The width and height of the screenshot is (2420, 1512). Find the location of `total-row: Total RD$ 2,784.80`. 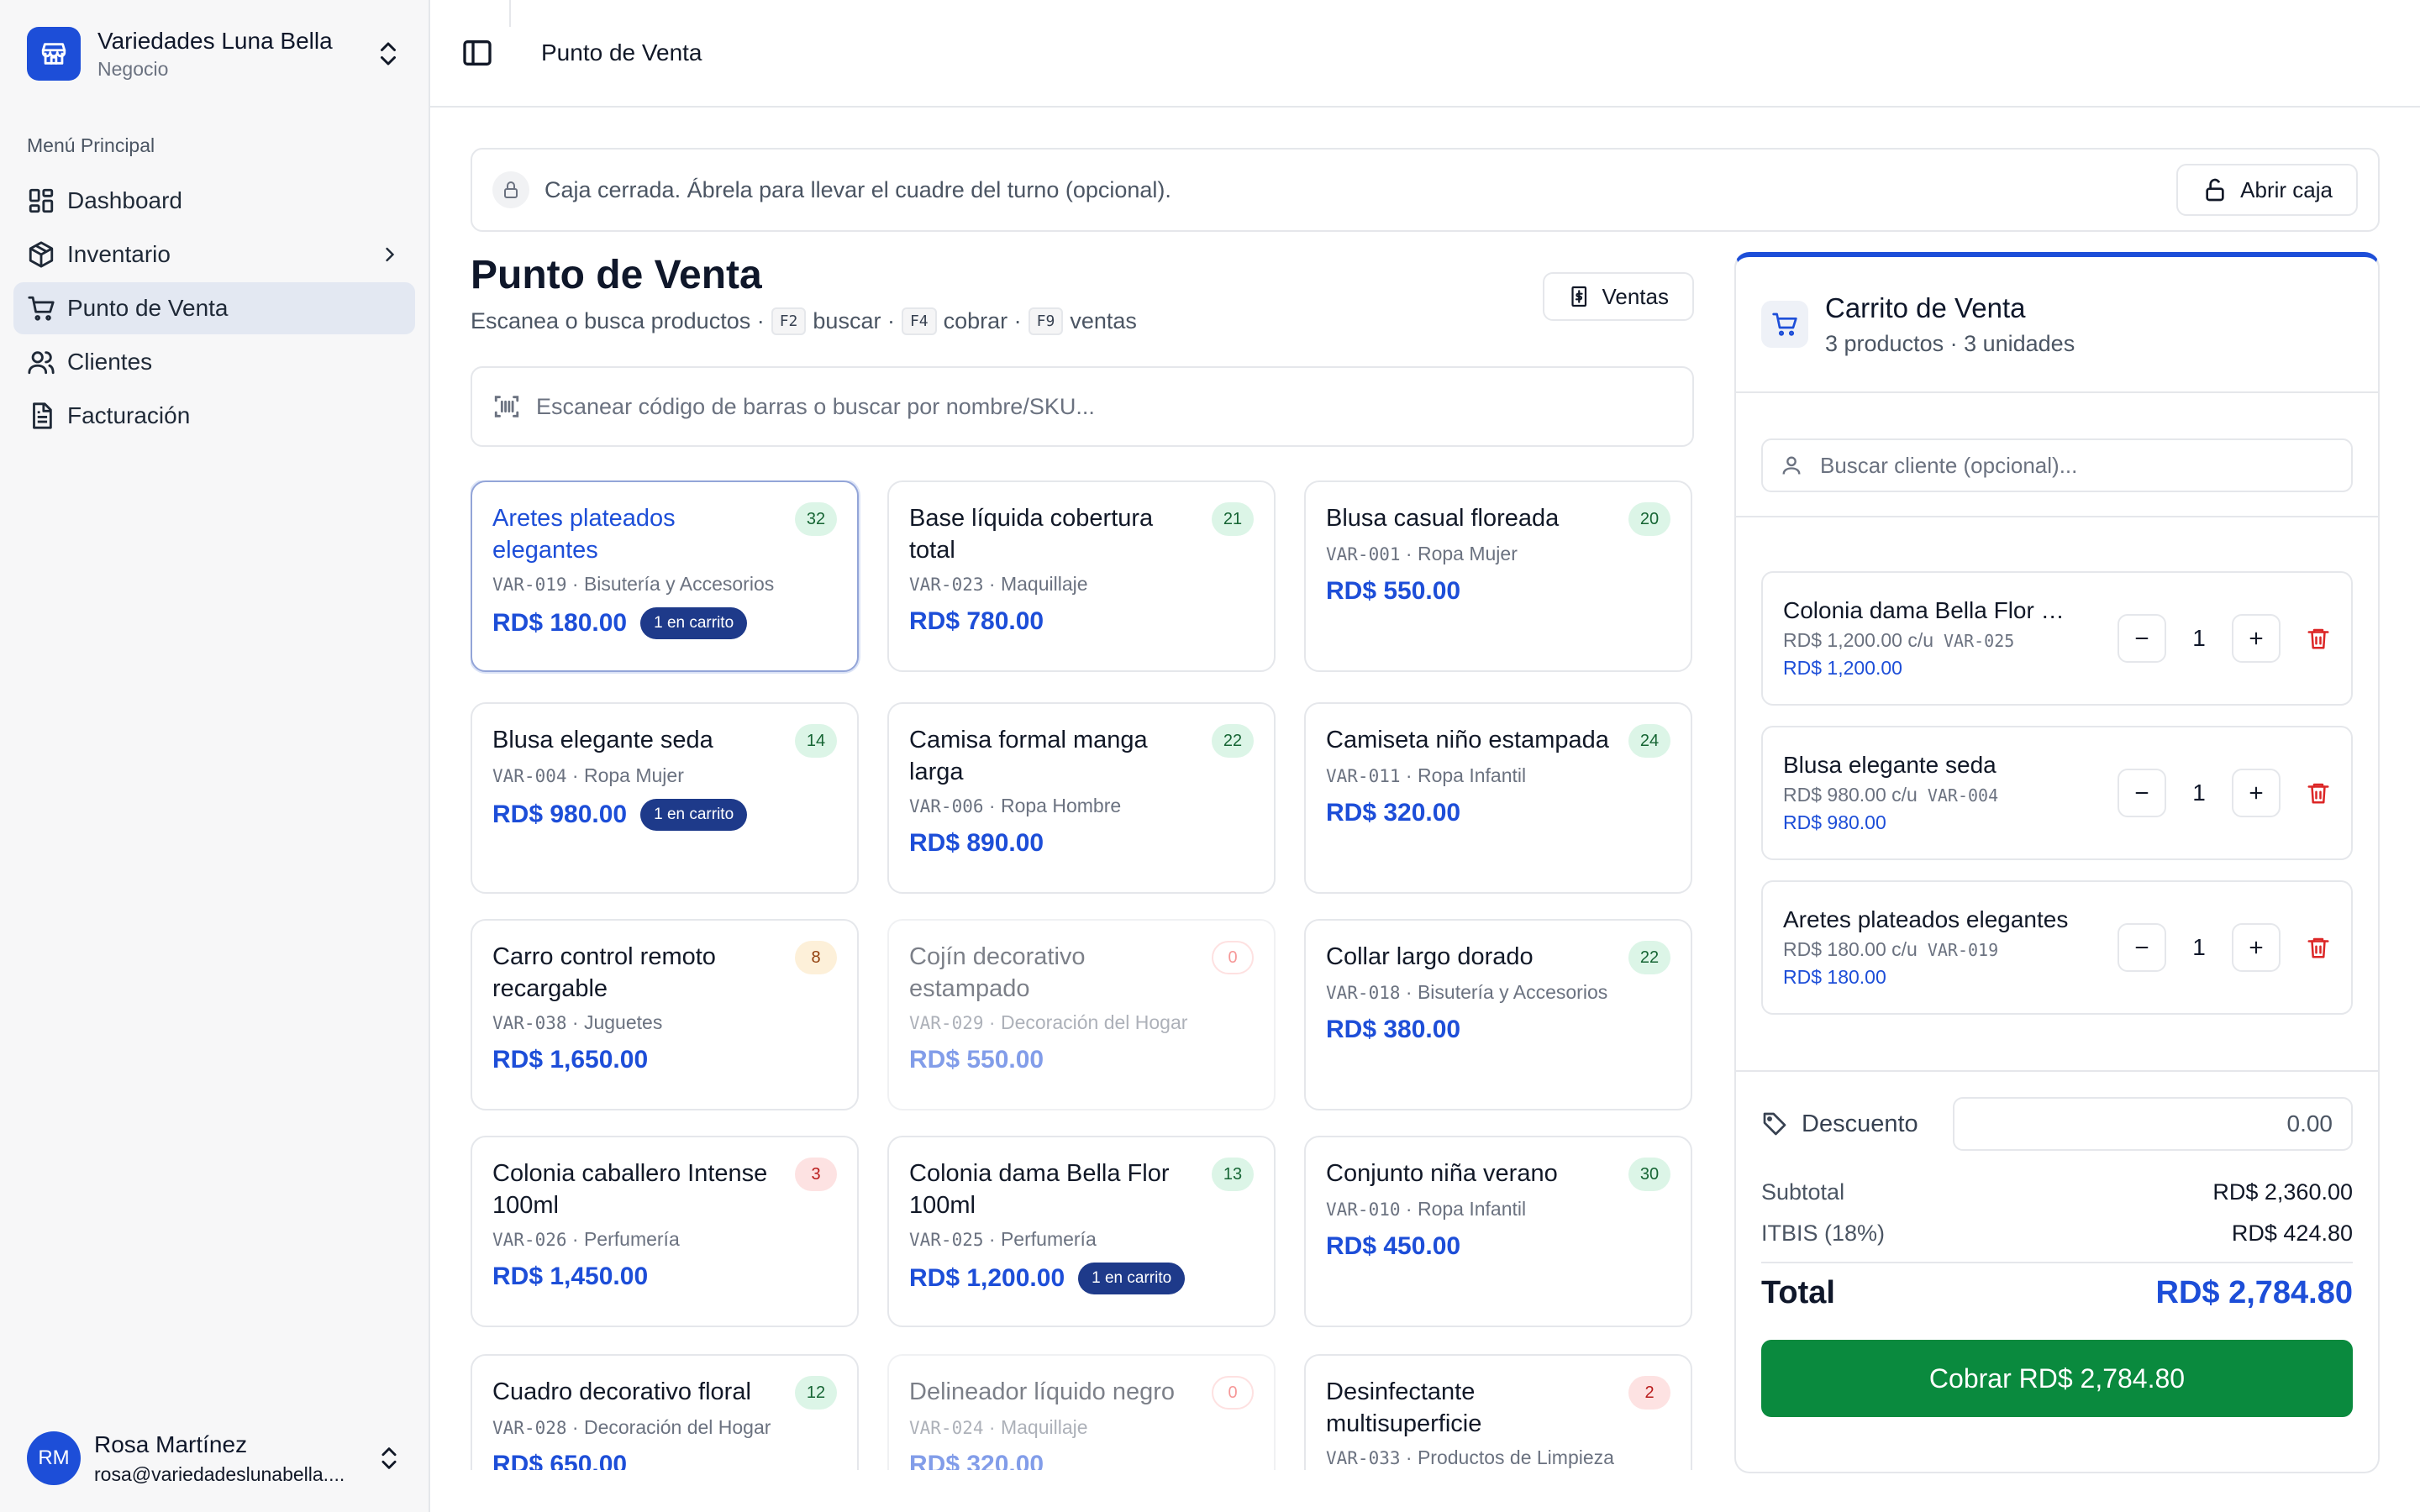

total-row: Total RD$ 2,784.80 is located at coordinates (2057, 1286).